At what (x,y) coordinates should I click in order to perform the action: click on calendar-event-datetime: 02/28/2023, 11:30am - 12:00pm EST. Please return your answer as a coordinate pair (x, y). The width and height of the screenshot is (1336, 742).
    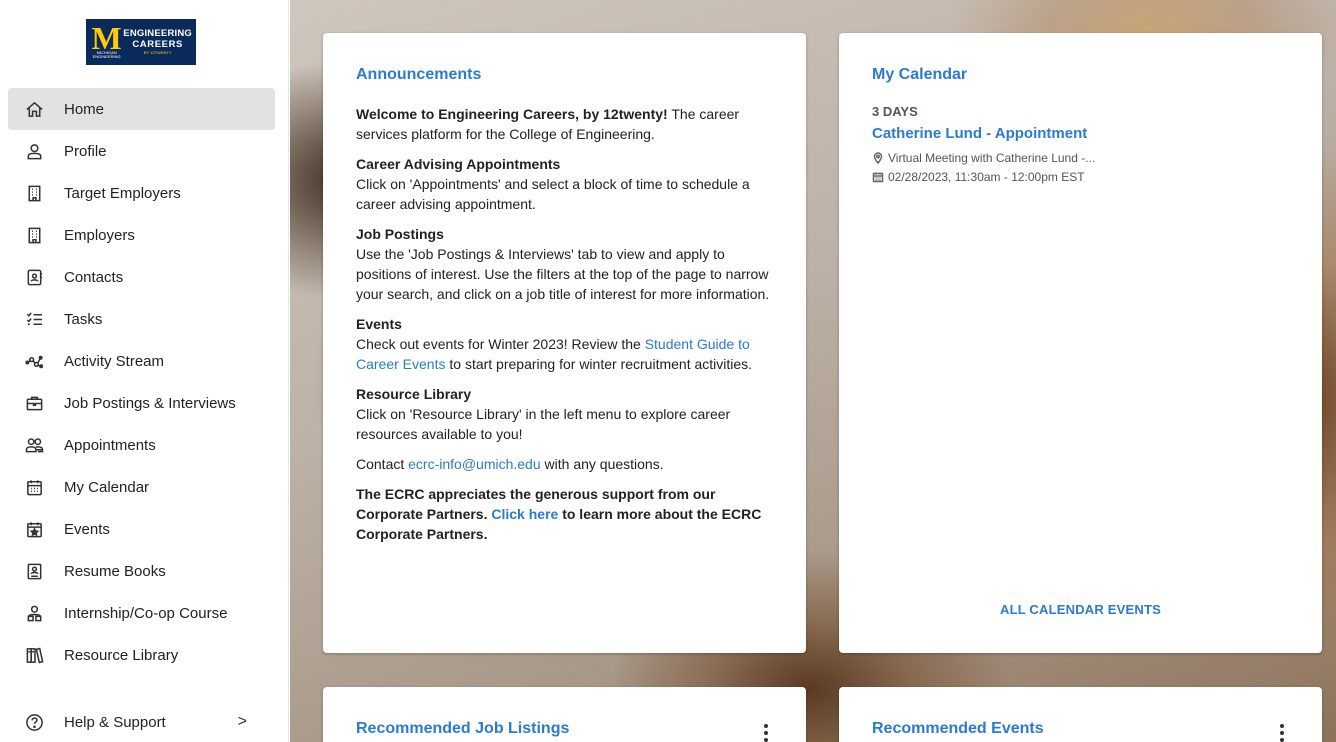
    Looking at the image, I should click on (1080, 176).